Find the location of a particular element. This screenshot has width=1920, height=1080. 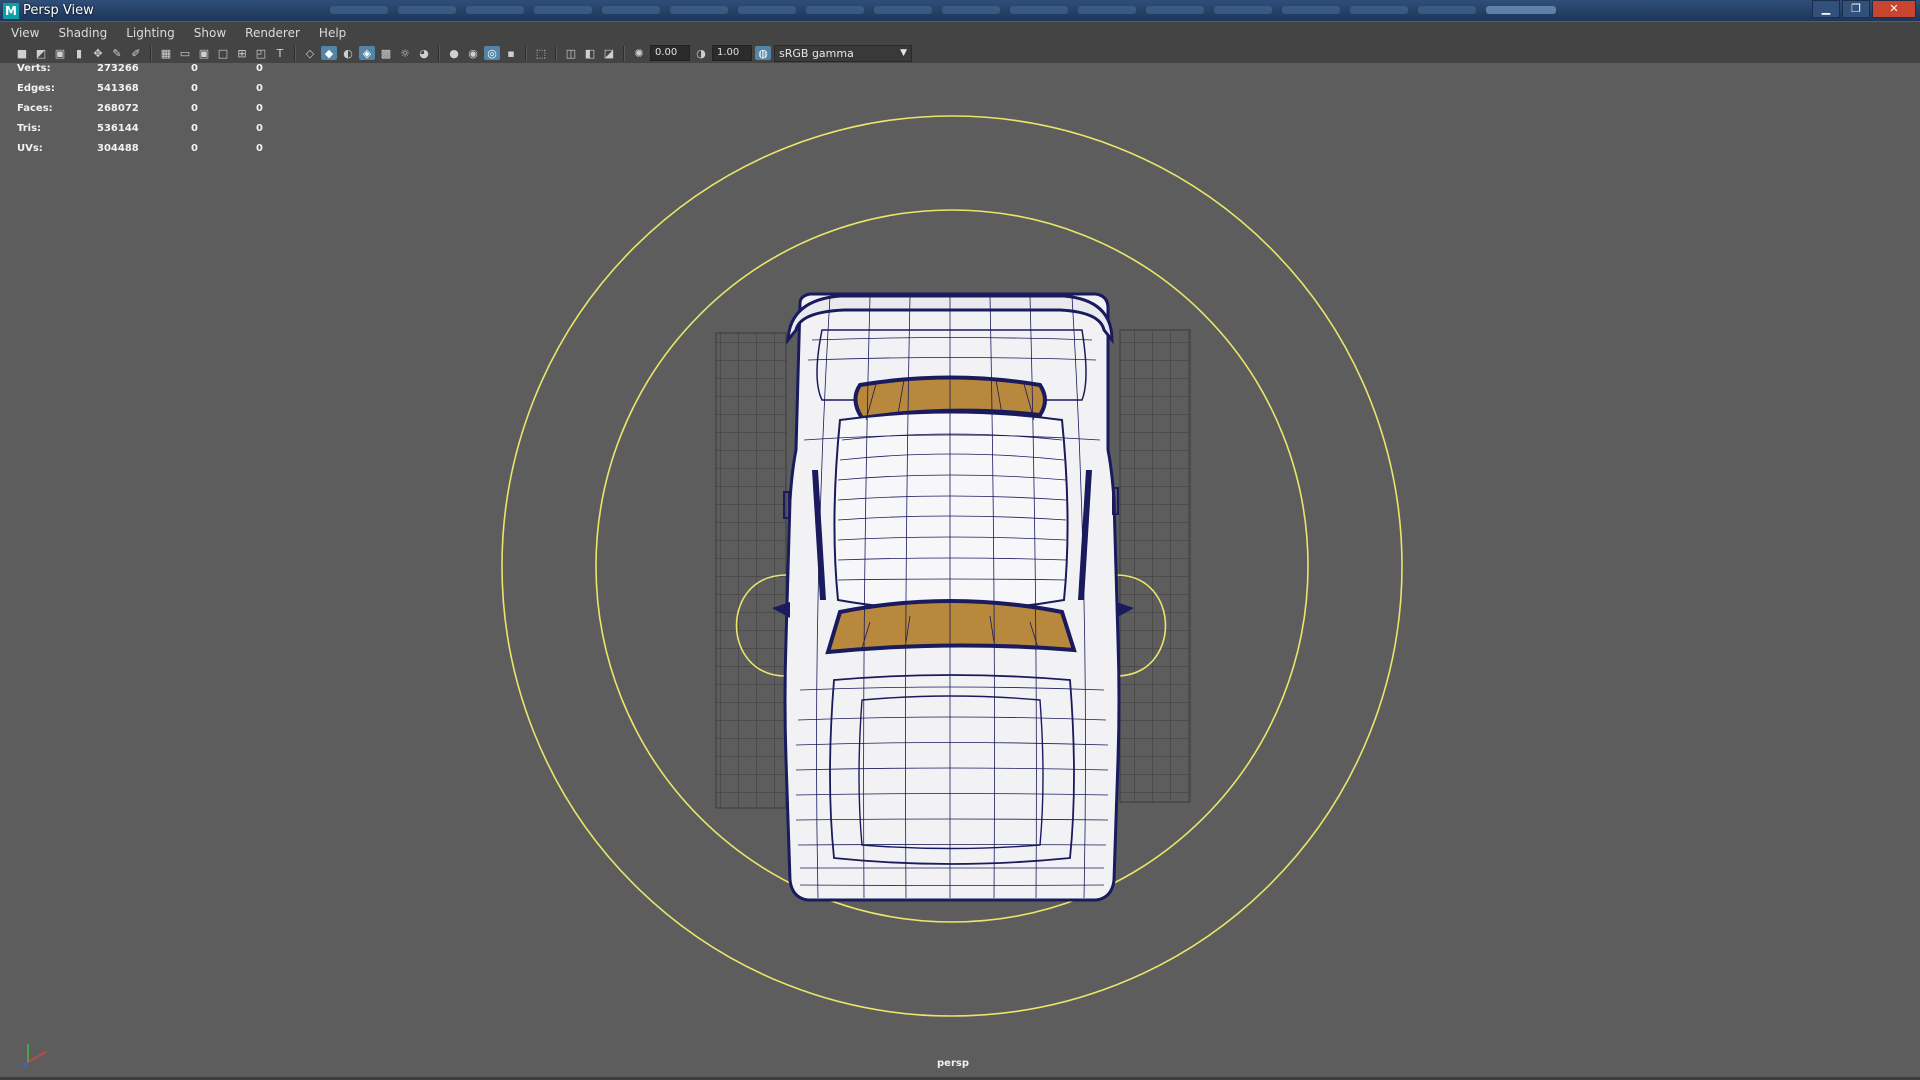

smooth-shade-icon: ◆ is located at coordinates (329, 53).